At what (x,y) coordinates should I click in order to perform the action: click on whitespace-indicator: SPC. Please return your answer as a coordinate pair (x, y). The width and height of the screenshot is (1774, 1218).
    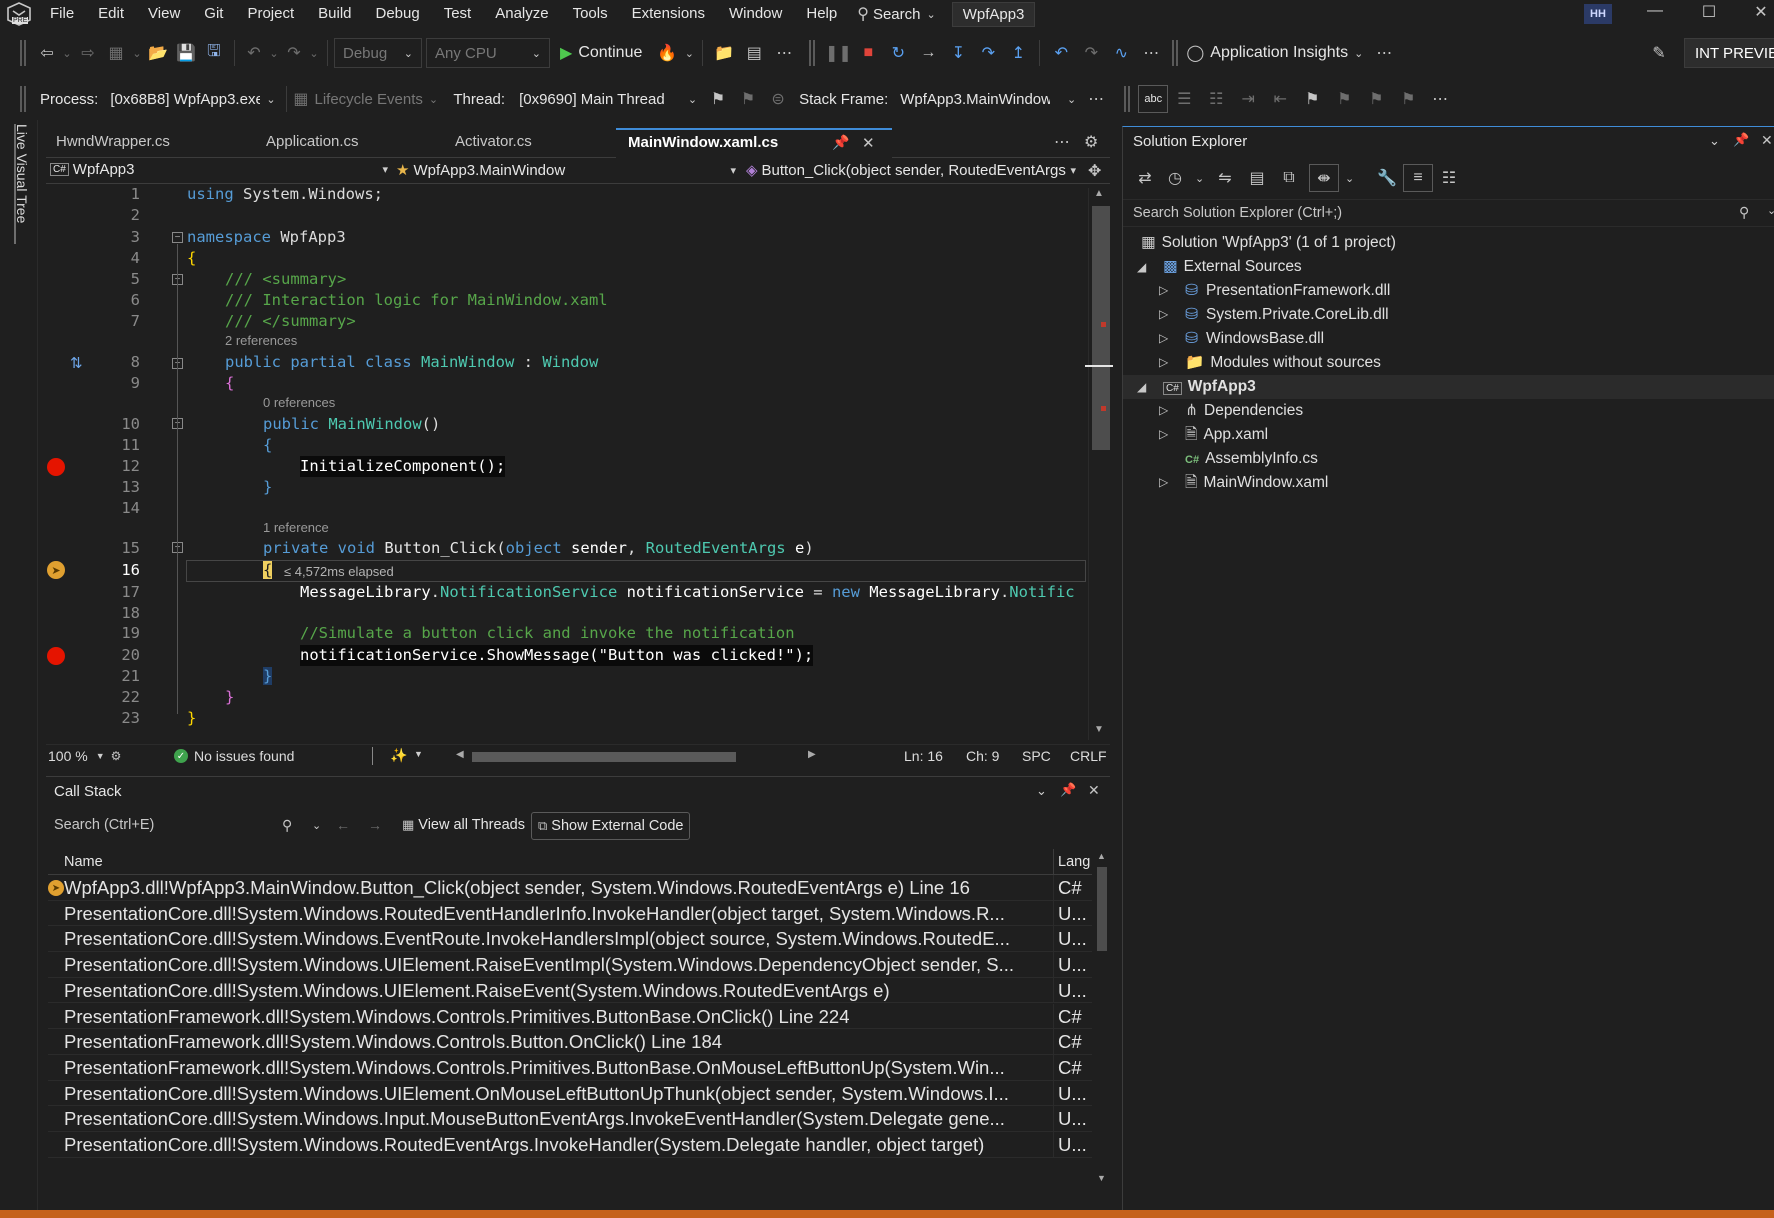
    Looking at the image, I should click on (1036, 756).